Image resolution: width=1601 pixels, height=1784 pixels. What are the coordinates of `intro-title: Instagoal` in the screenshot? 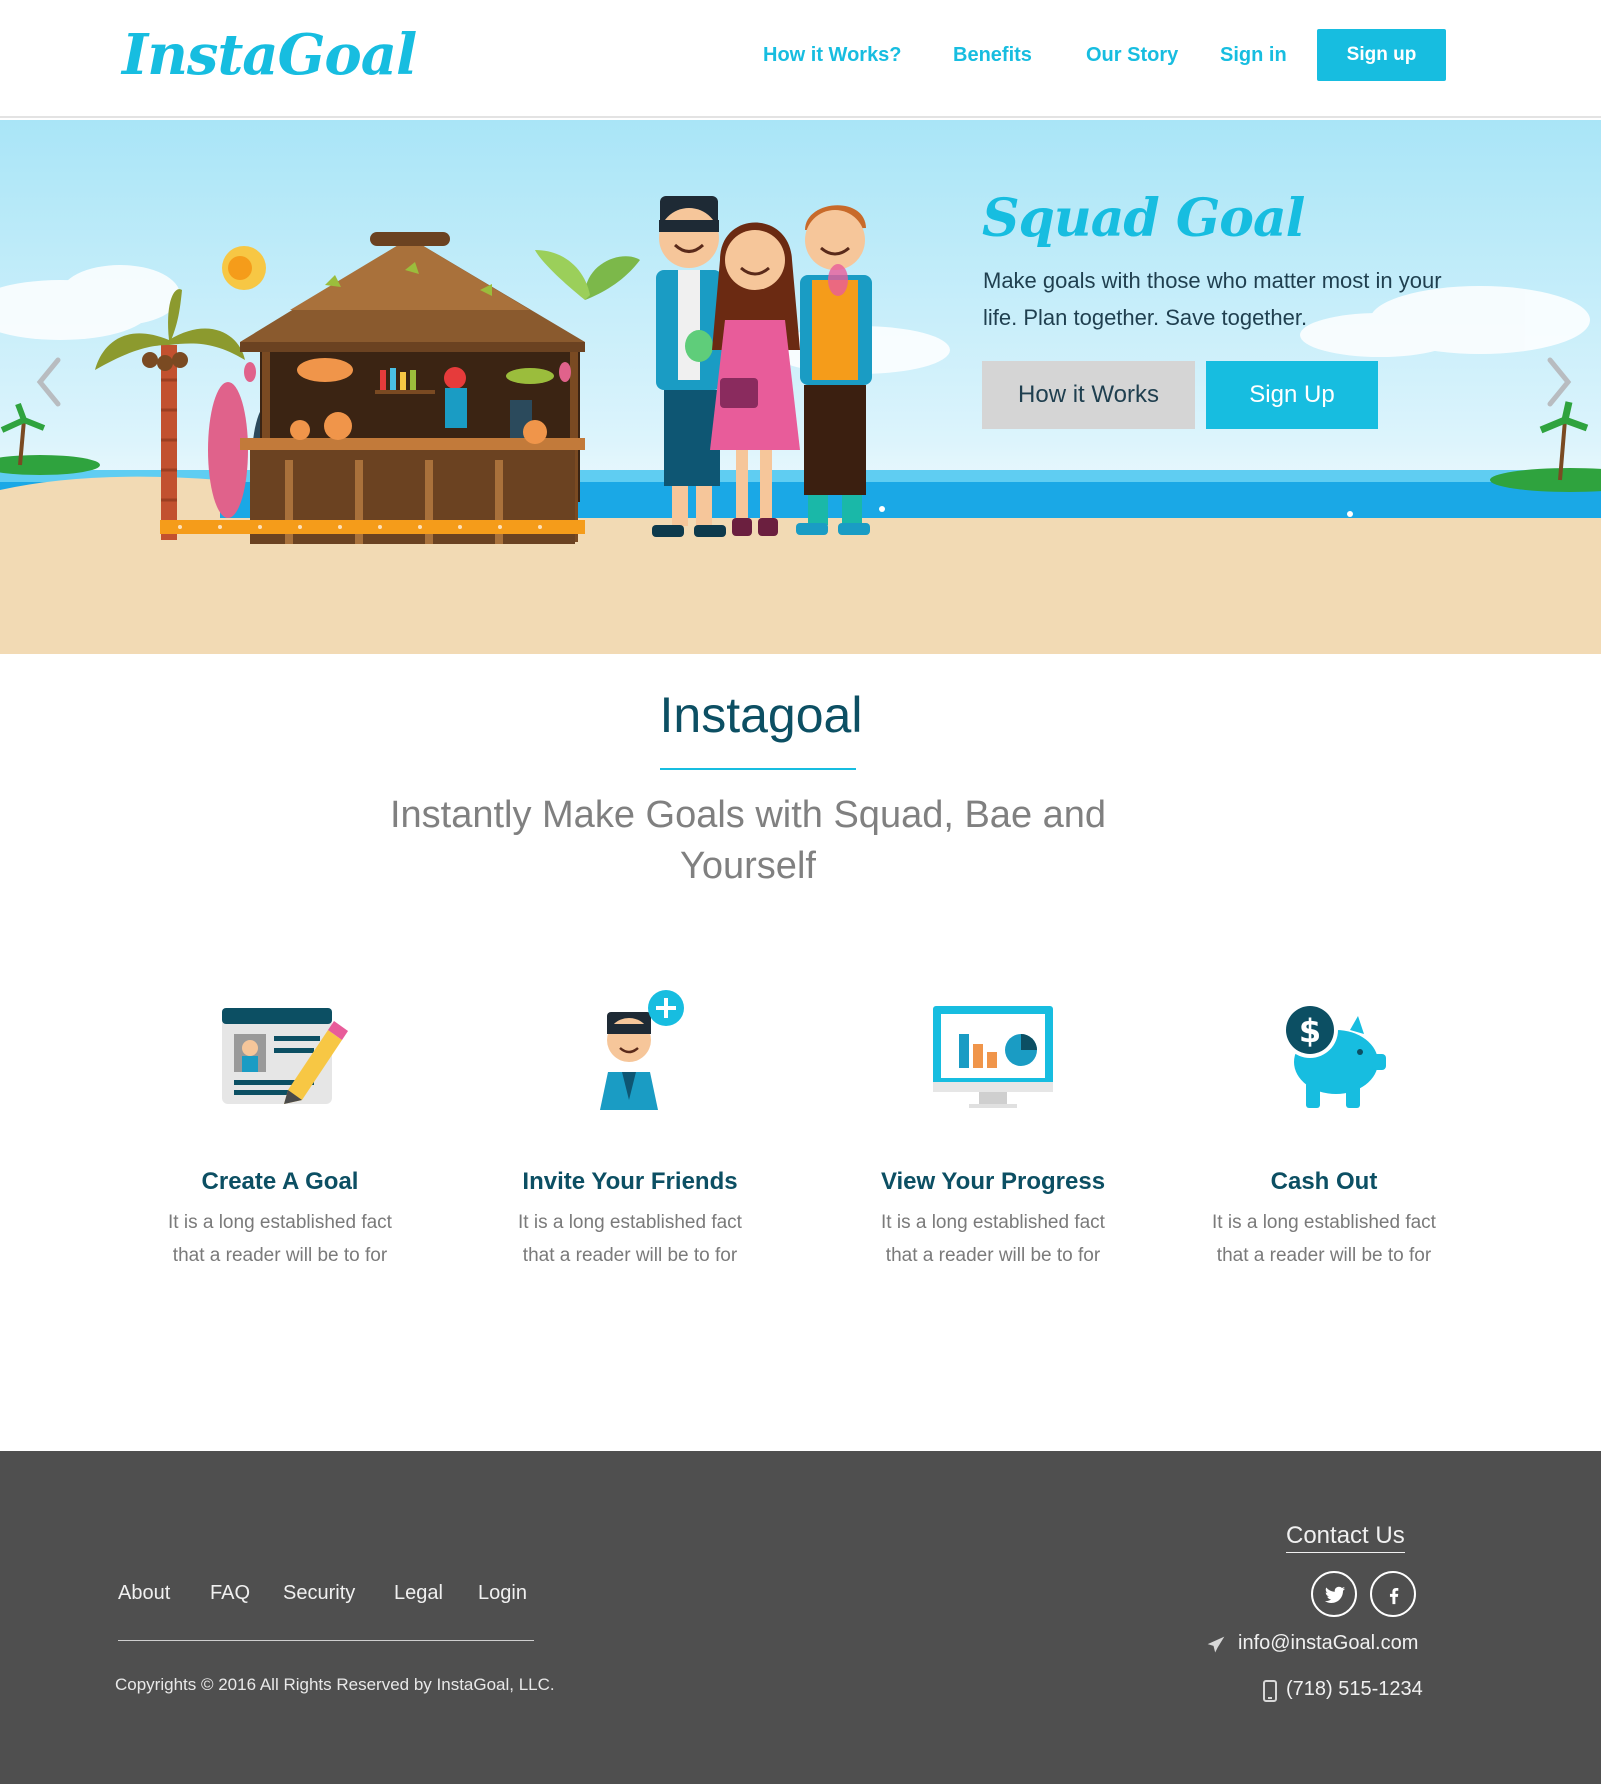 It's located at (761, 715).